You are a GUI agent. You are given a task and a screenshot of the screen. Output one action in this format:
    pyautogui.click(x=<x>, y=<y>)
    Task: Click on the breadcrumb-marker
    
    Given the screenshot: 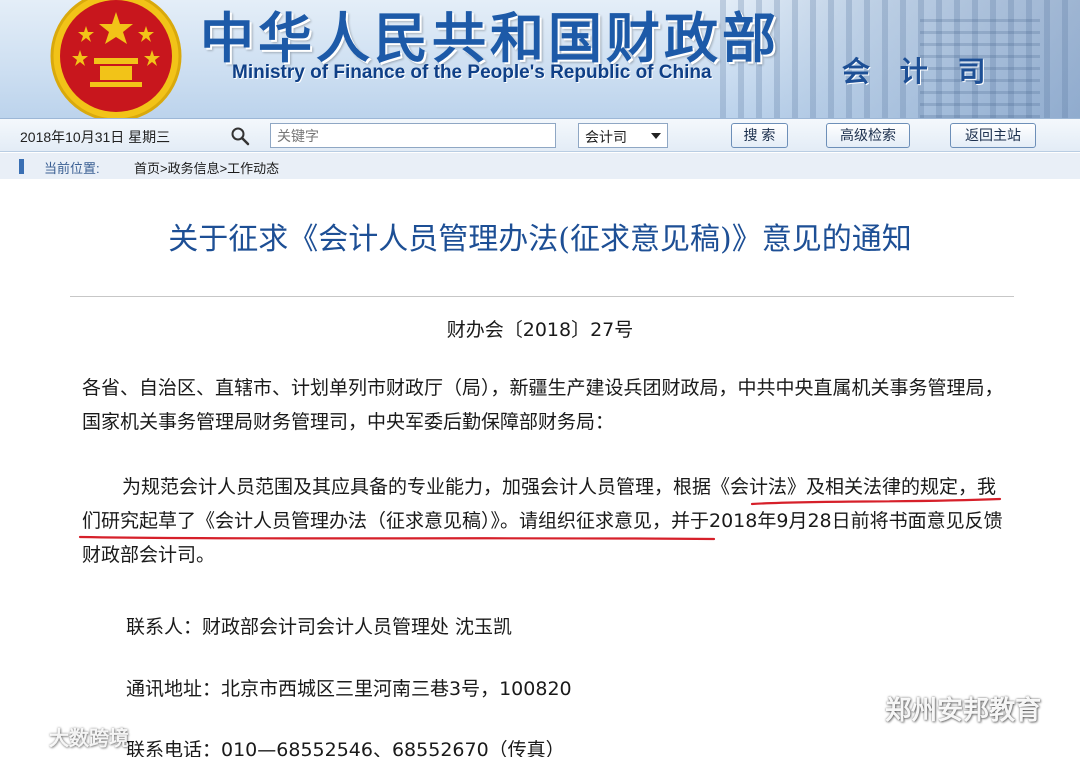 What is the action you would take?
    pyautogui.click(x=21, y=166)
    